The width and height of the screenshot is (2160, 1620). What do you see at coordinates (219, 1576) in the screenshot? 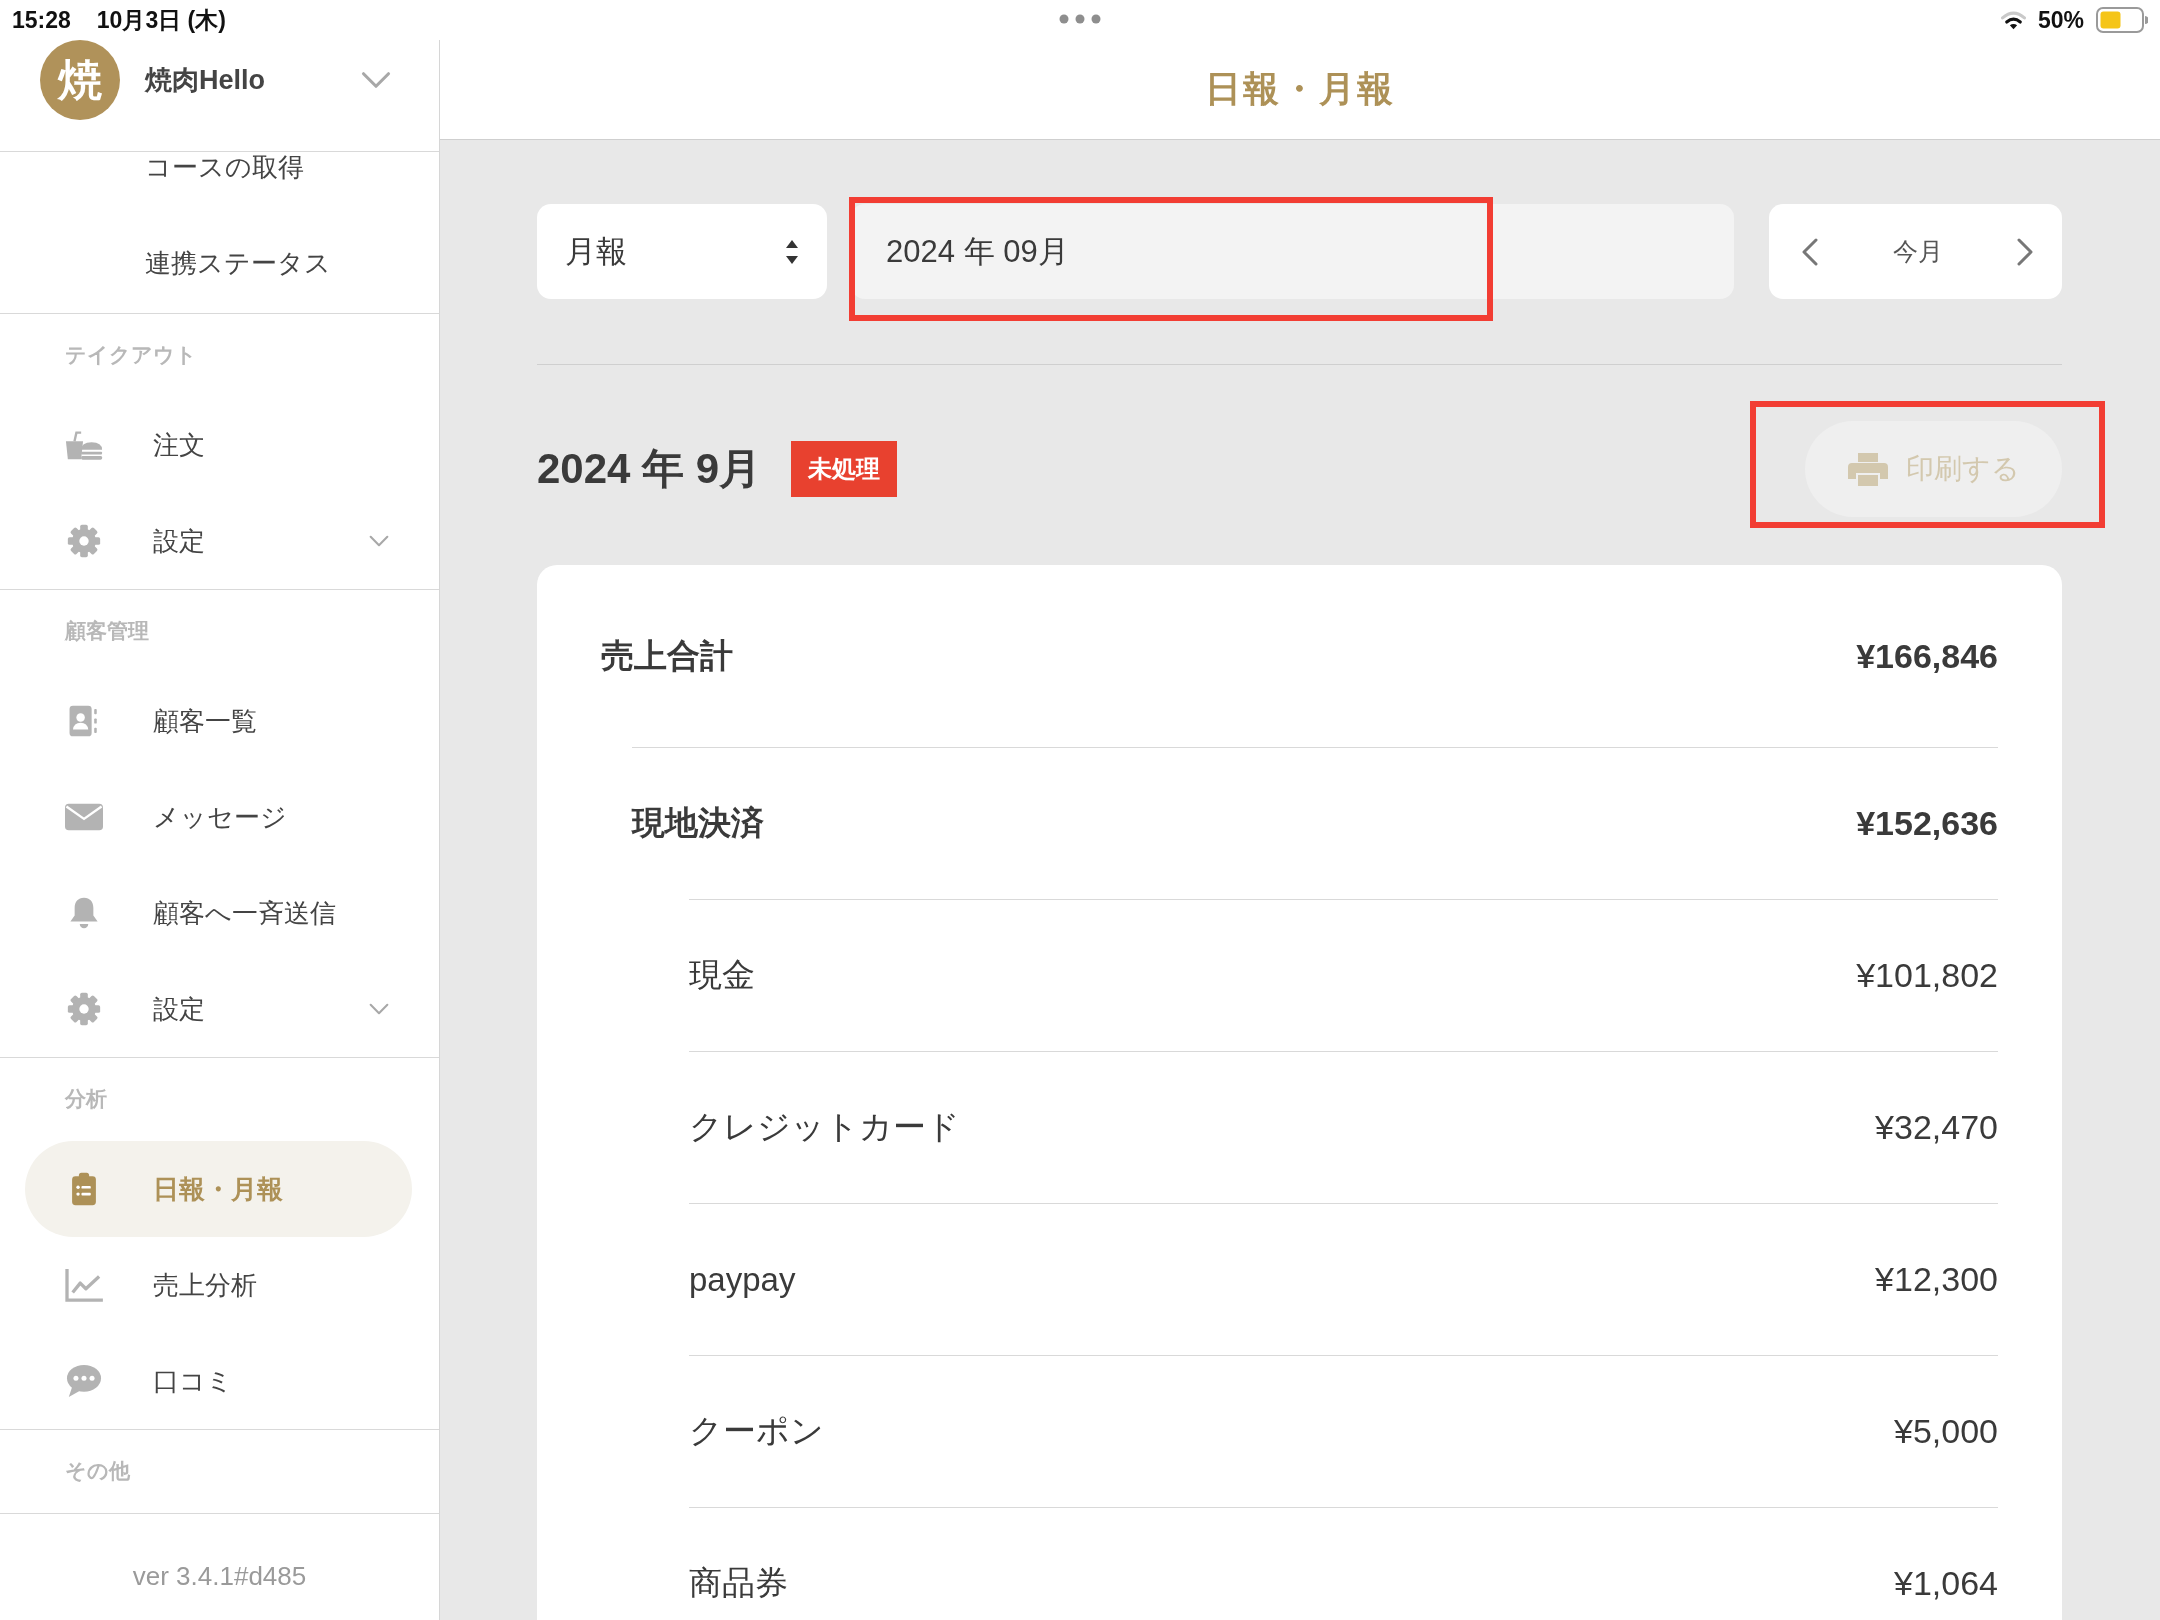
I see `version-text: ver 3.4.1#d485` at bounding box center [219, 1576].